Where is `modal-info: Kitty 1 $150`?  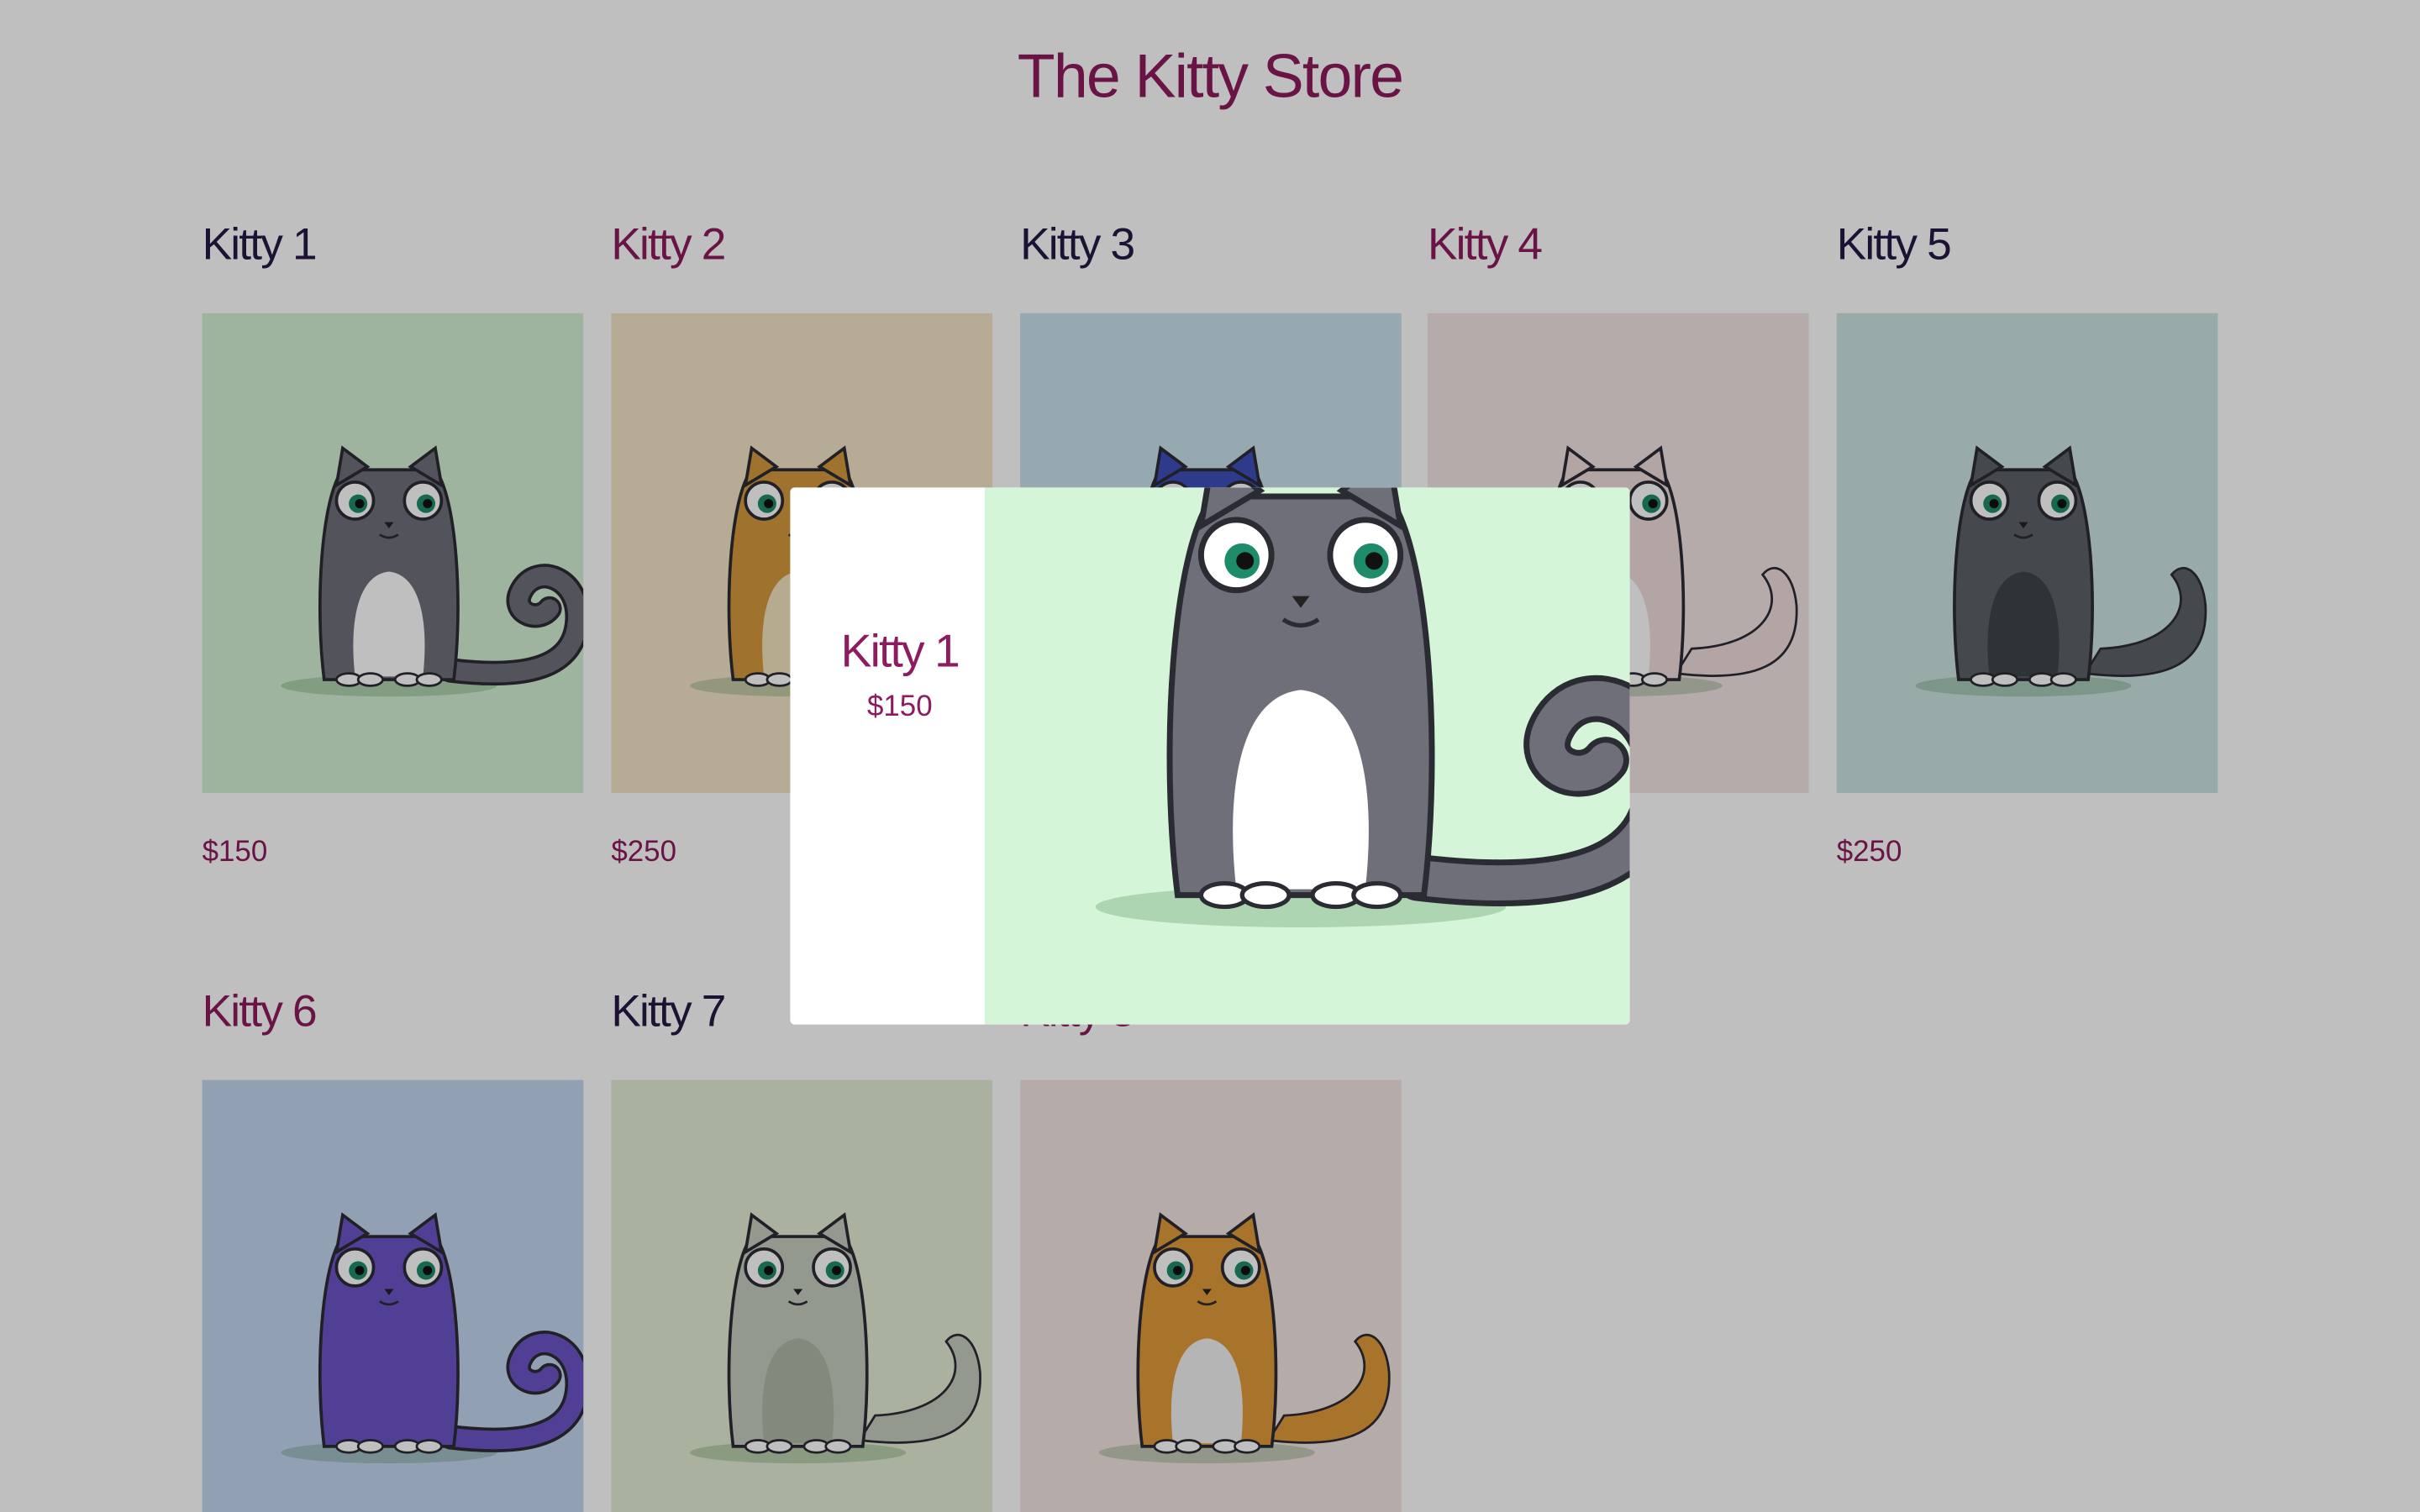
modal-info: Kitty 1 $150 is located at coordinates (887, 756).